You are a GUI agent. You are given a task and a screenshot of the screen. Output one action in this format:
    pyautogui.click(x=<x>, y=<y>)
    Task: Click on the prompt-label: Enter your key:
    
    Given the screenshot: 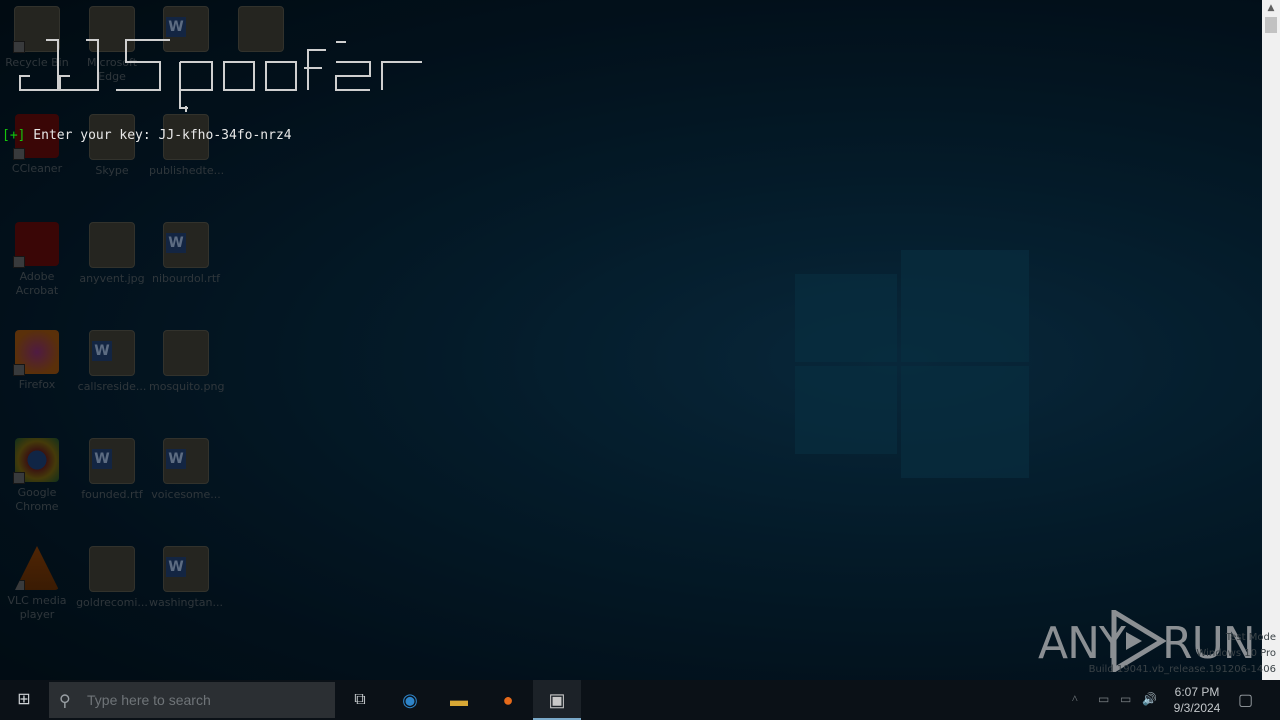 What is the action you would take?
    pyautogui.click(x=92, y=135)
    